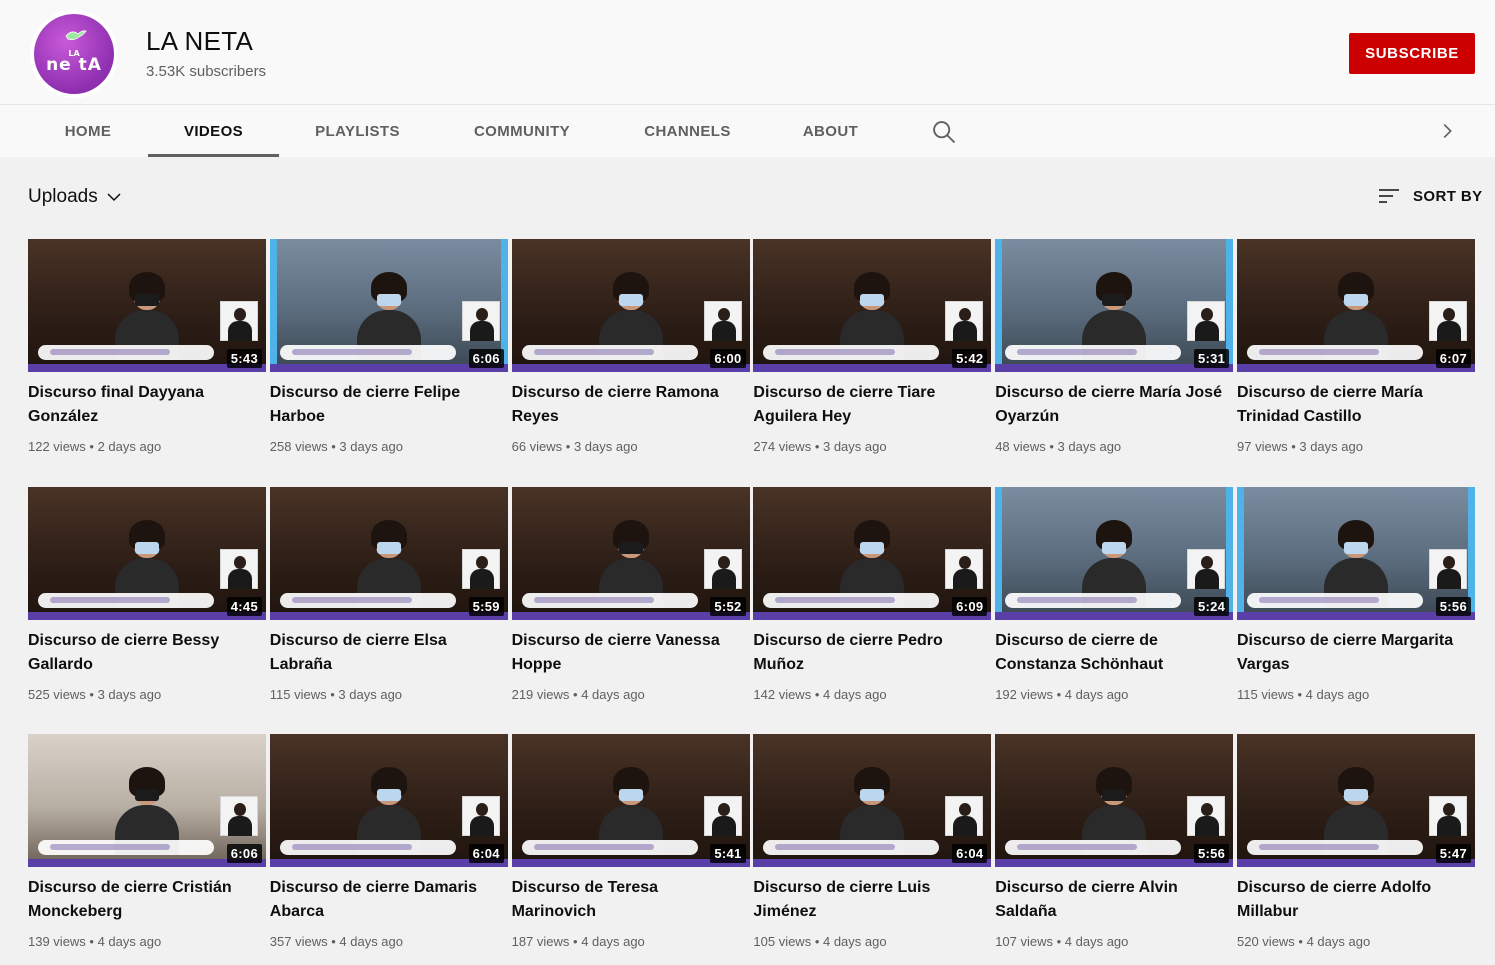 Image resolution: width=1495 pixels, height=965 pixels. I want to click on video-title: Discurso de Teresa Marinovich, so click(627, 900).